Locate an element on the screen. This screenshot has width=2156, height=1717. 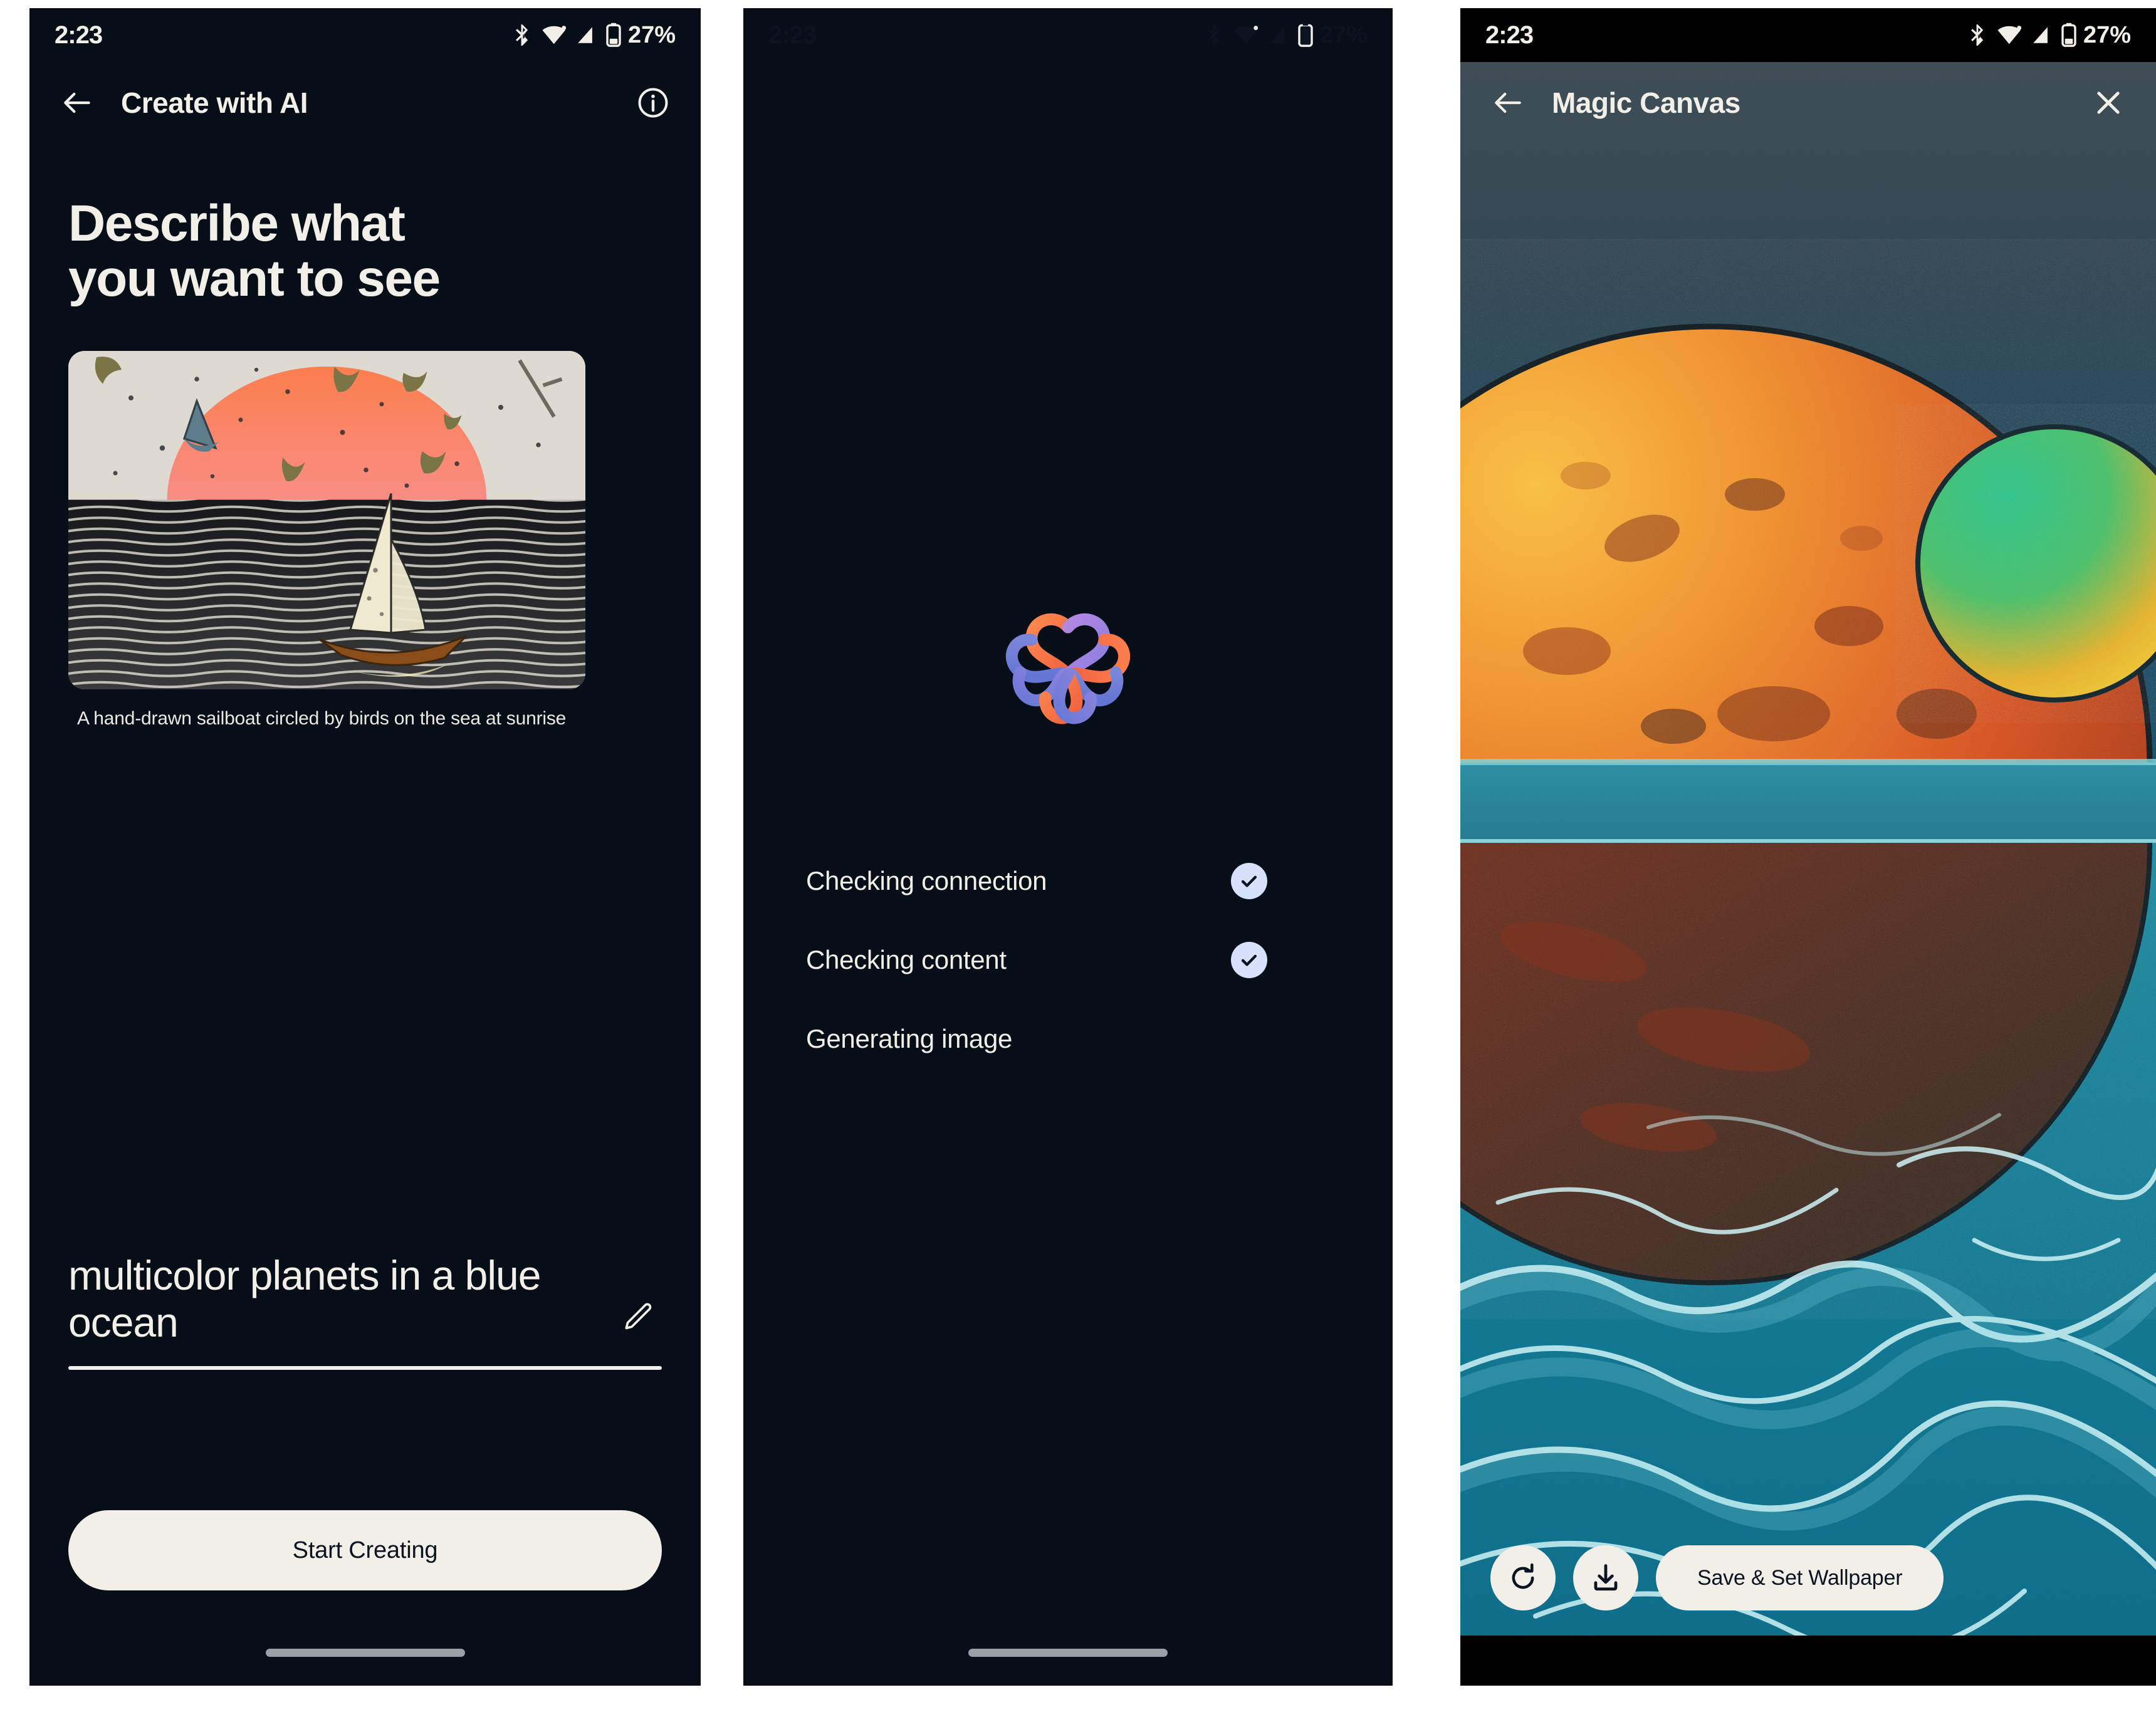
page-headline: Describe what you want to see is located at coordinates (365, 251).